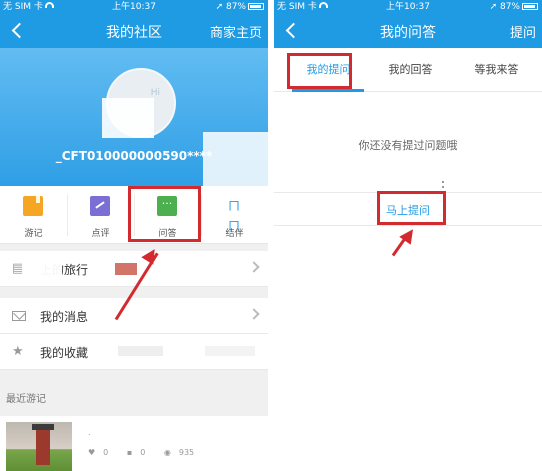 This screenshot has width=542, height=471. What do you see at coordinates (164, 214) in the screenshot?
I see `highlight-box-qa` at bounding box center [164, 214].